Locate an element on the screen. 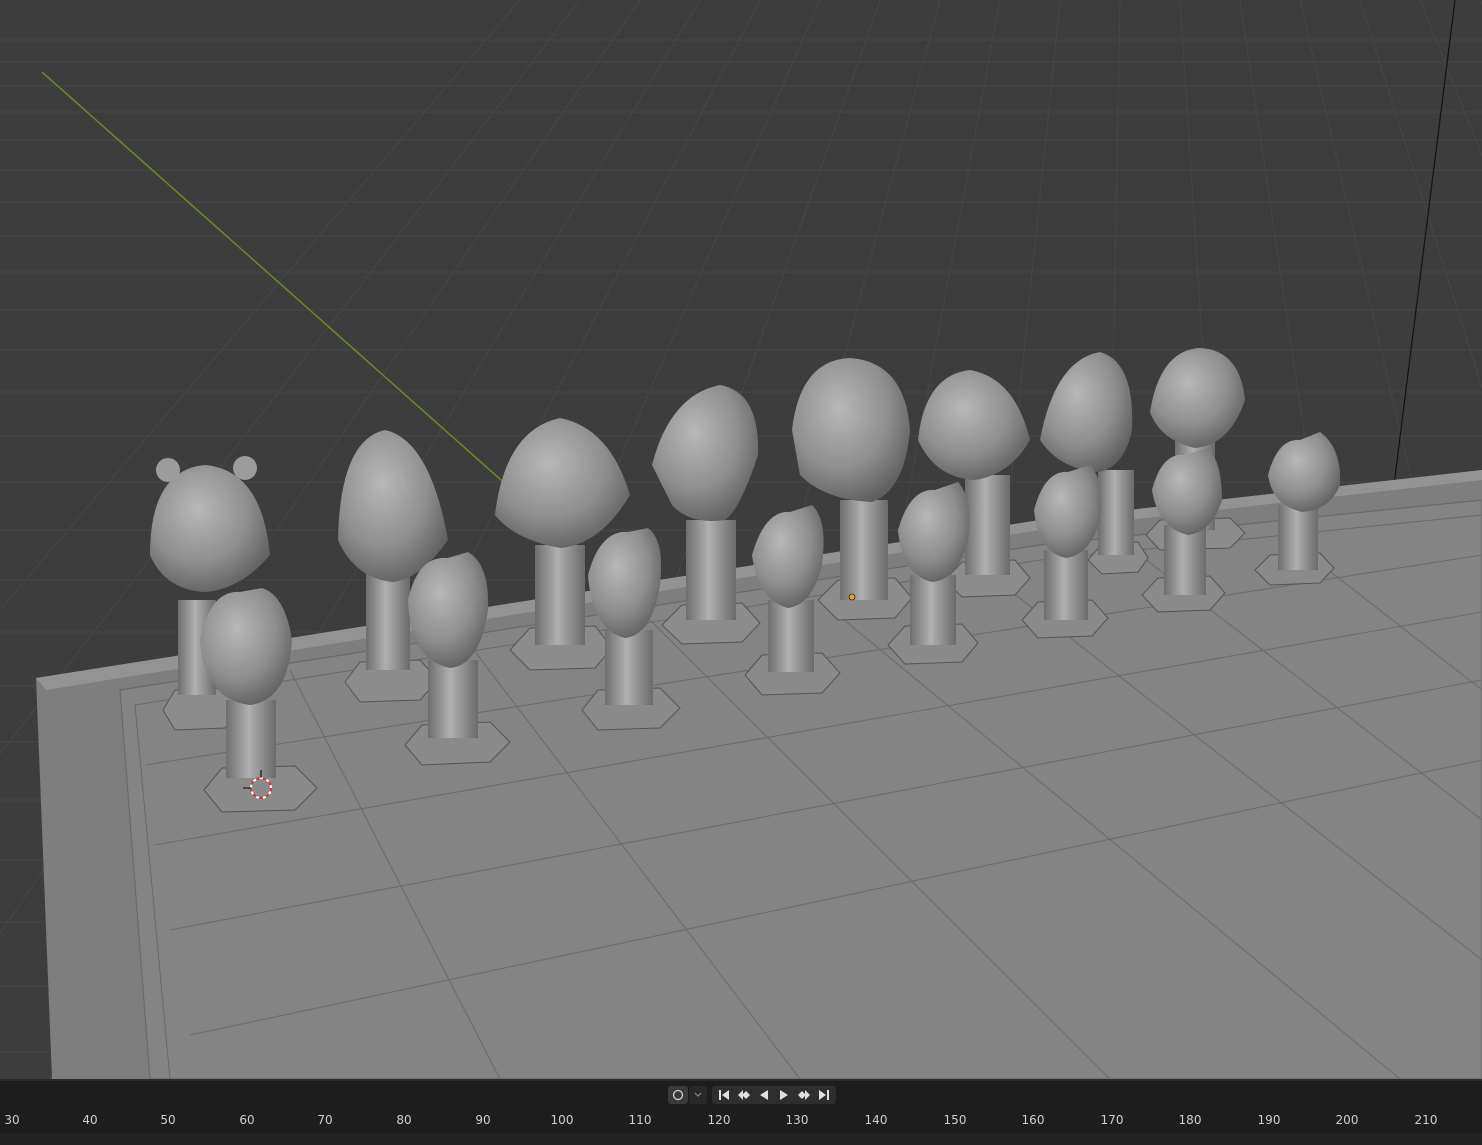 The image size is (1482, 1145). record-circle-icon is located at coordinates (678, 1095).